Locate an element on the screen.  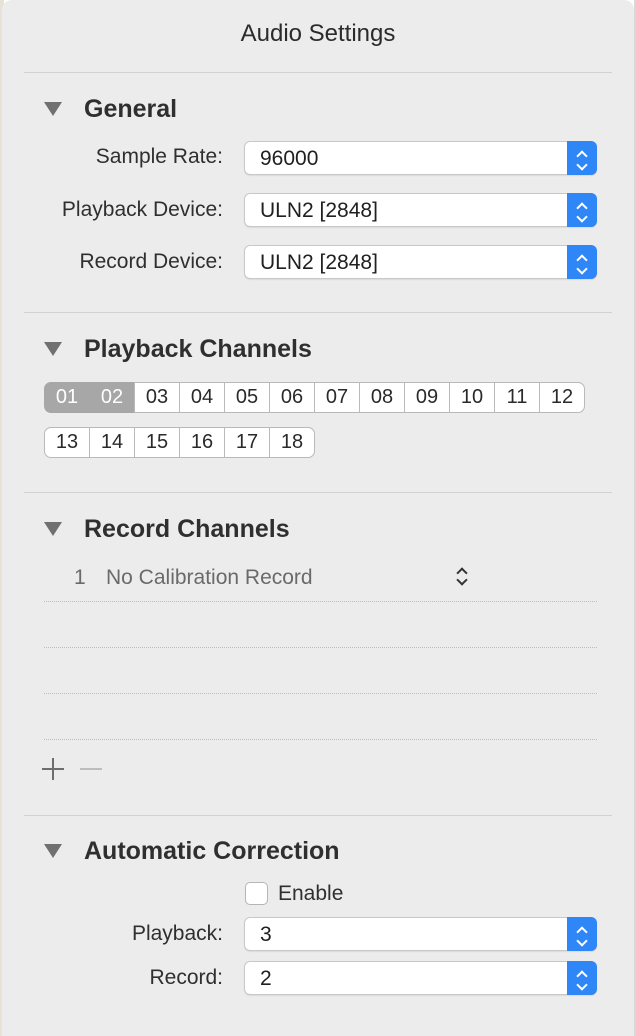
channel-toggle-14: 14 is located at coordinates (112, 442).